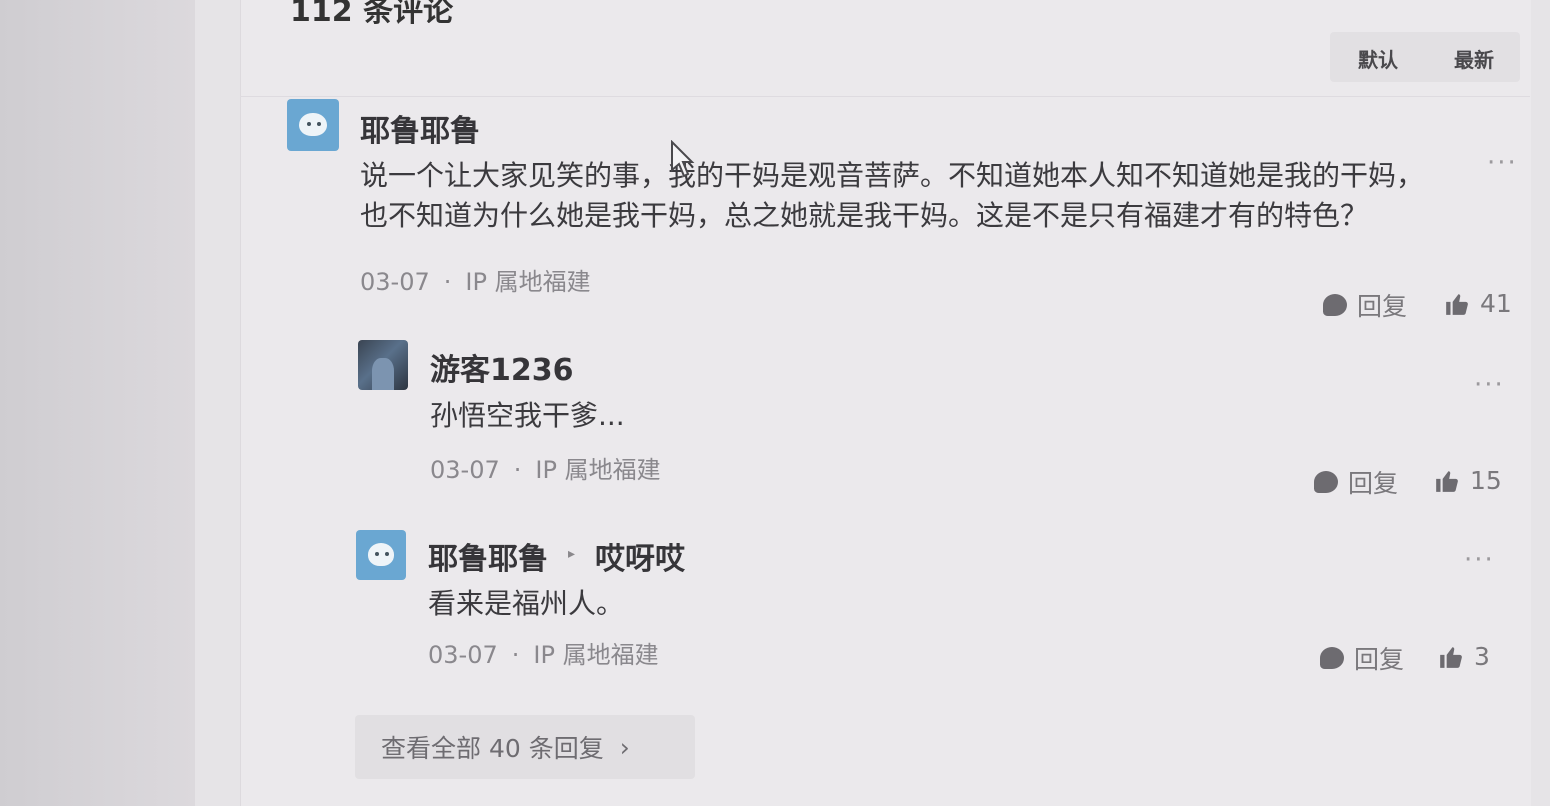  Describe the element at coordinates (1378, 58) in the screenshot. I see `sort-tab-default: 默认` at that location.